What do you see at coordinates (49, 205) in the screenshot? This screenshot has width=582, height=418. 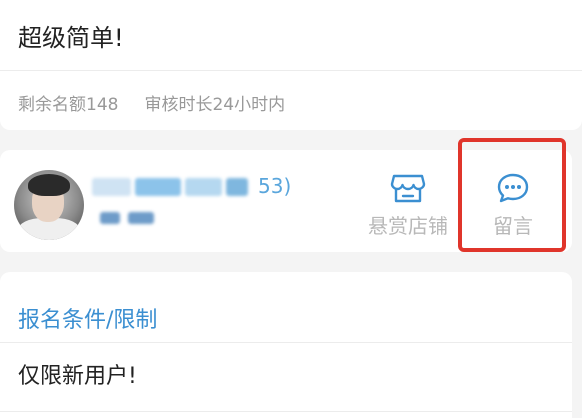 I see `avatar` at bounding box center [49, 205].